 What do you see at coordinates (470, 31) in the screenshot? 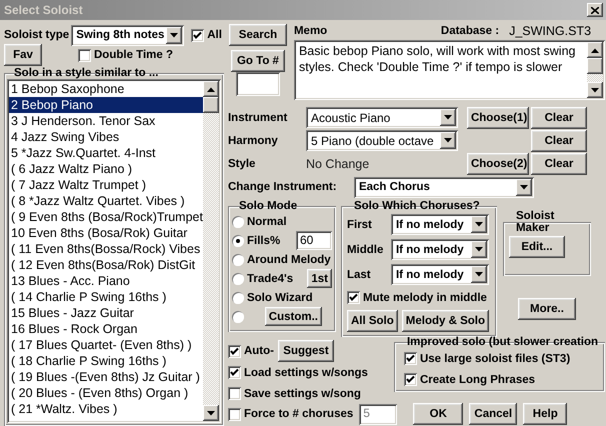
I see `database-label: Database :` at bounding box center [470, 31].